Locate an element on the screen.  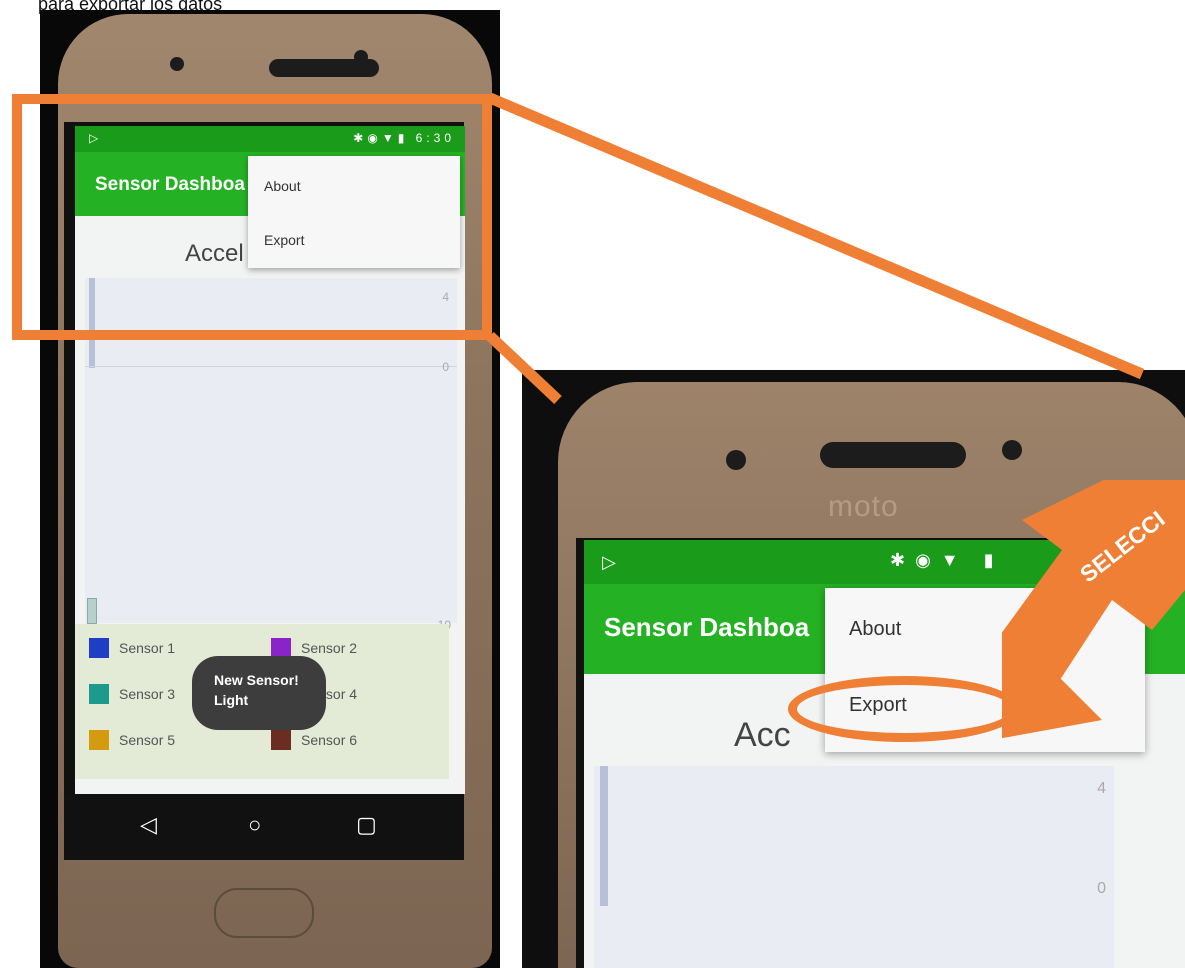
legend-label: Sensor 2 is located at coordinates (329, 648).